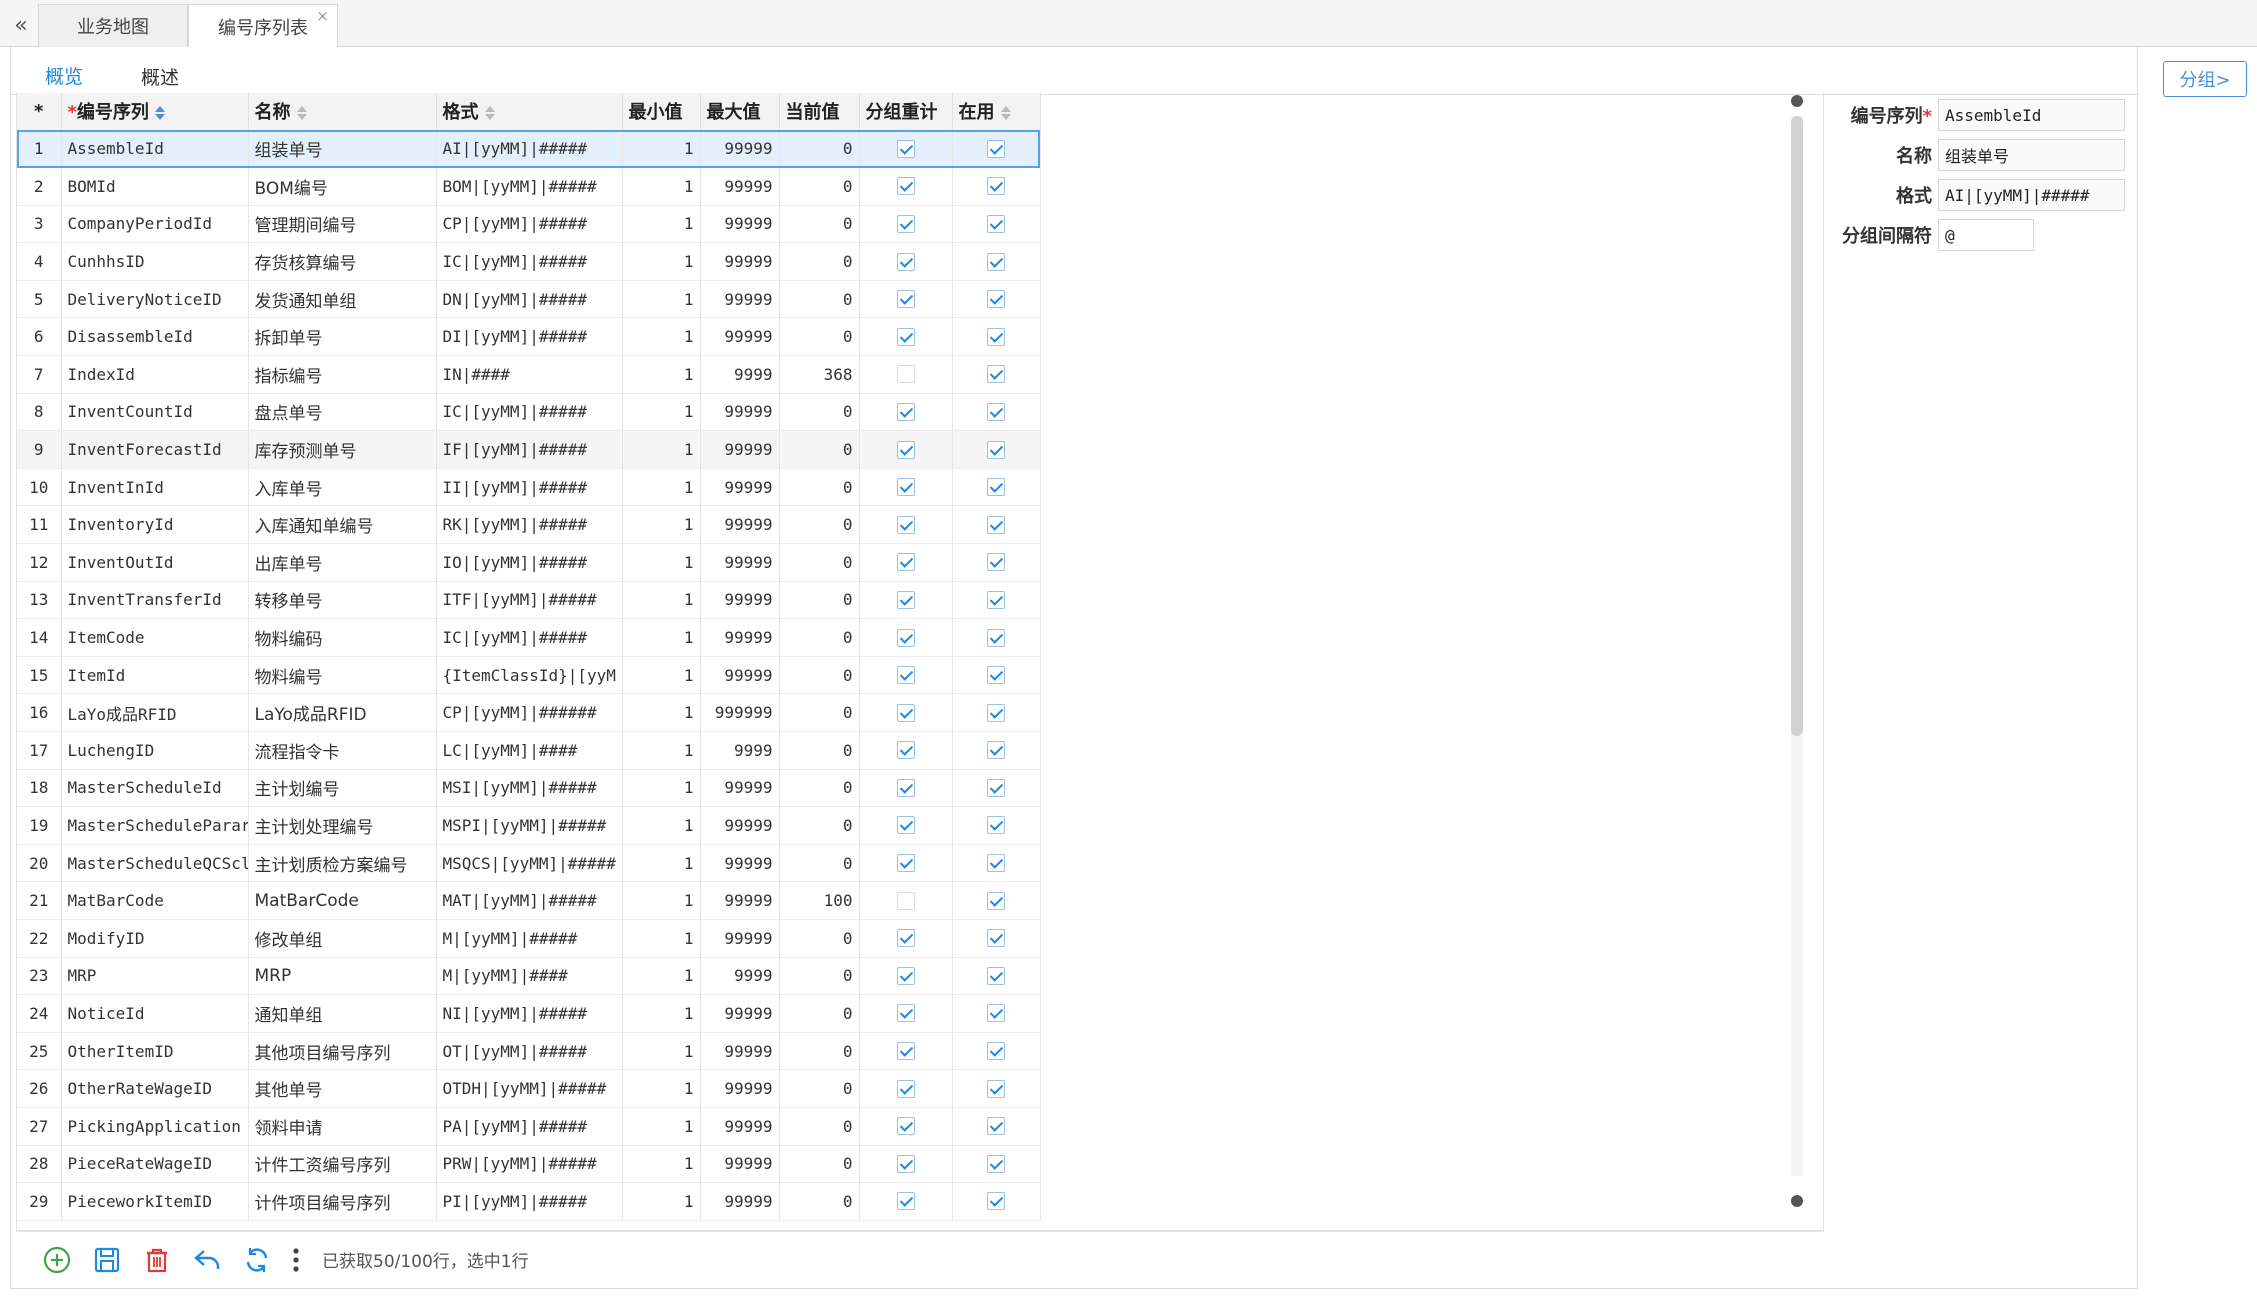 The width and height of the screenshot is (2257, 1297). What do you see at coordinates (21, 25) in the screenshot?
I see `collapse-sidebar-button: «` at bounding box center [21, 25].